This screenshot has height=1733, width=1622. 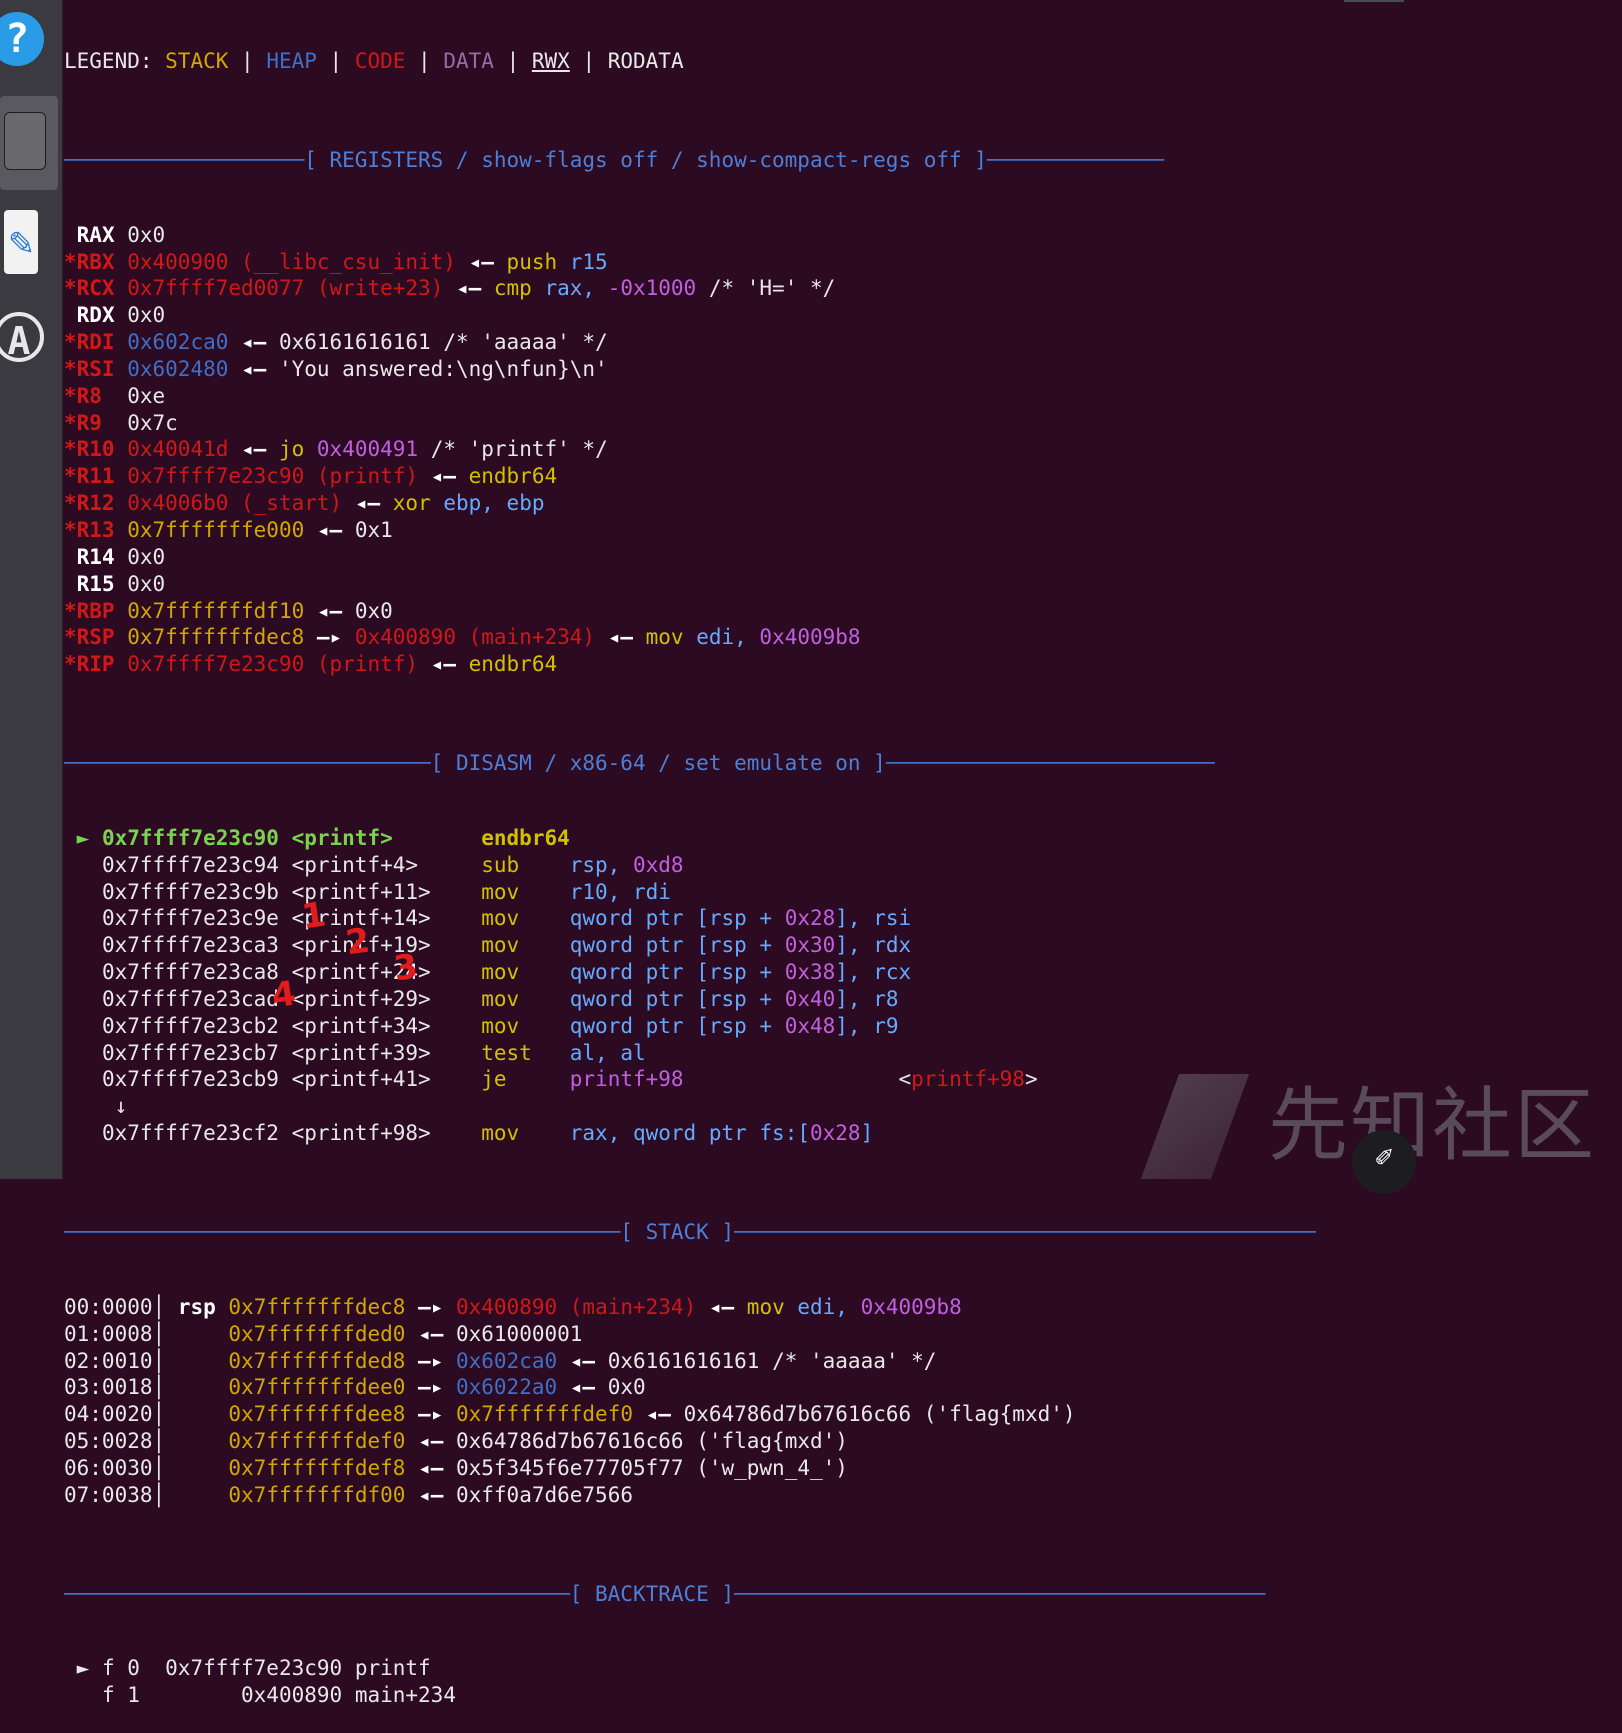 I want to click on stack-index: 02:0010, so click(x=108, y=1360).